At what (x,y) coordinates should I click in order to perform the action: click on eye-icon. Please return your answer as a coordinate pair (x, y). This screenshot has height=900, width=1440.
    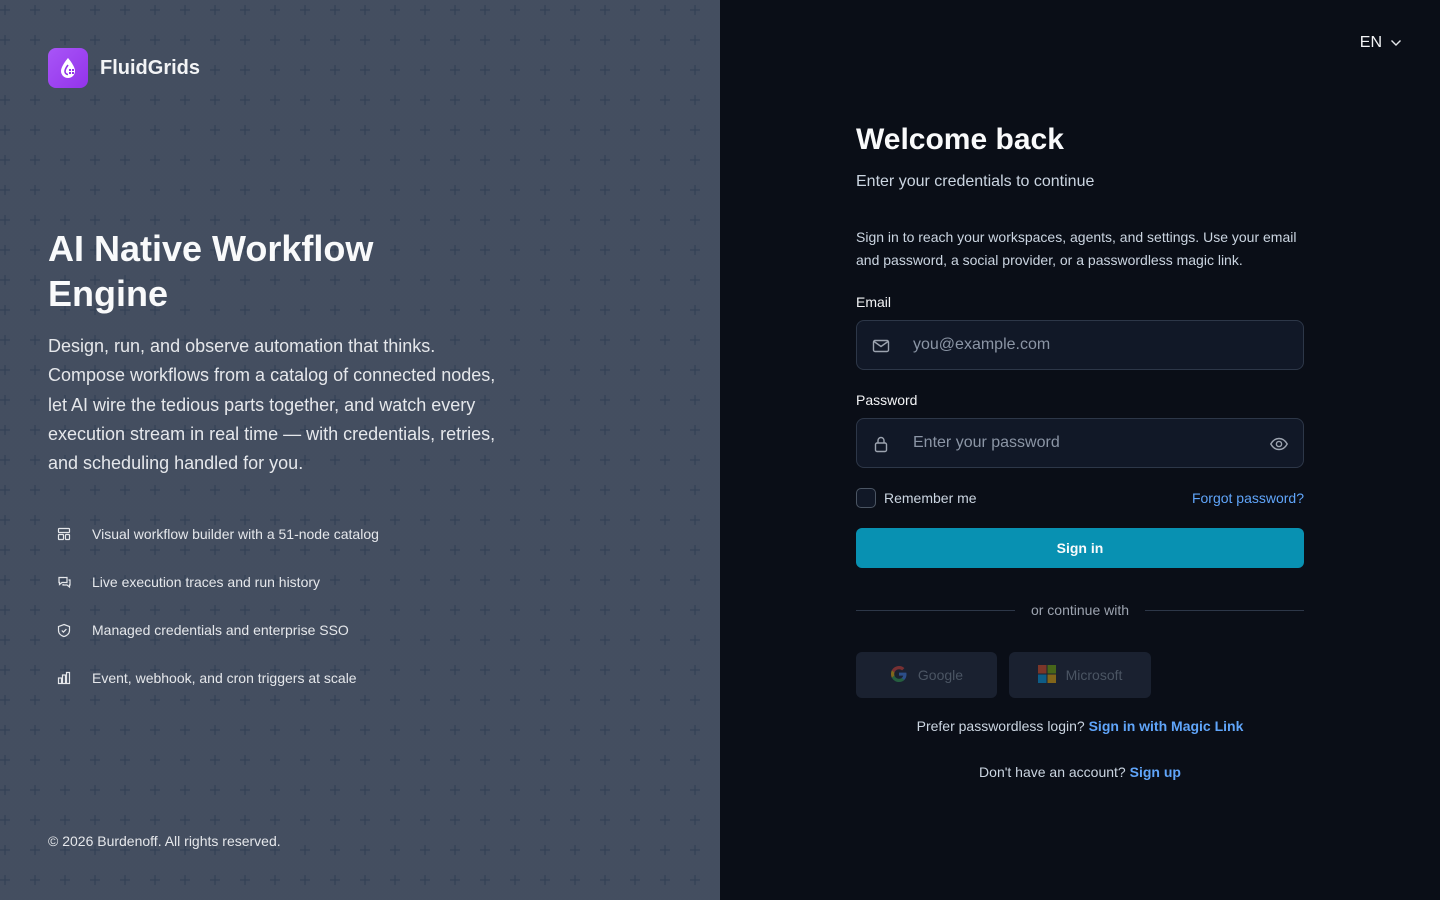
    Looking at the image, I should click on (1279, 444).